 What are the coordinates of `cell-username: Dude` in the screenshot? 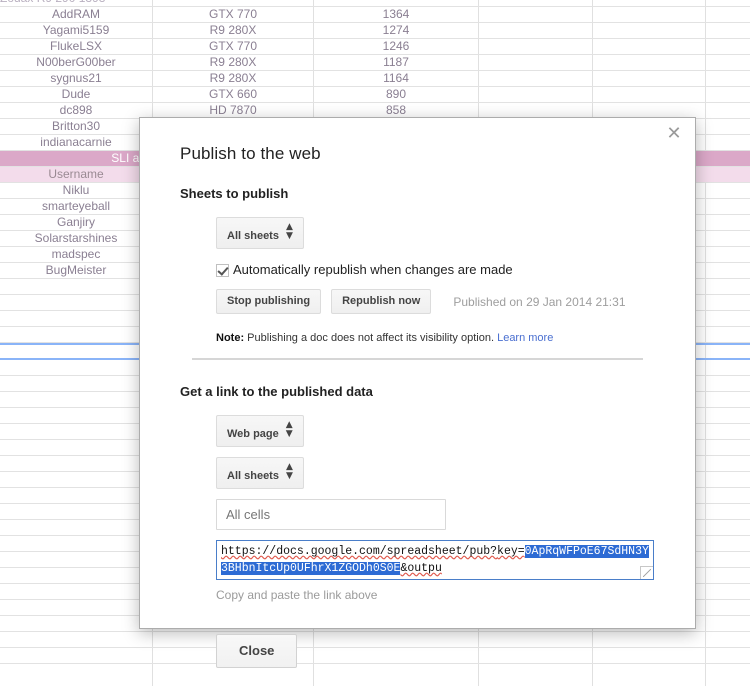 It's located at (76, 94).